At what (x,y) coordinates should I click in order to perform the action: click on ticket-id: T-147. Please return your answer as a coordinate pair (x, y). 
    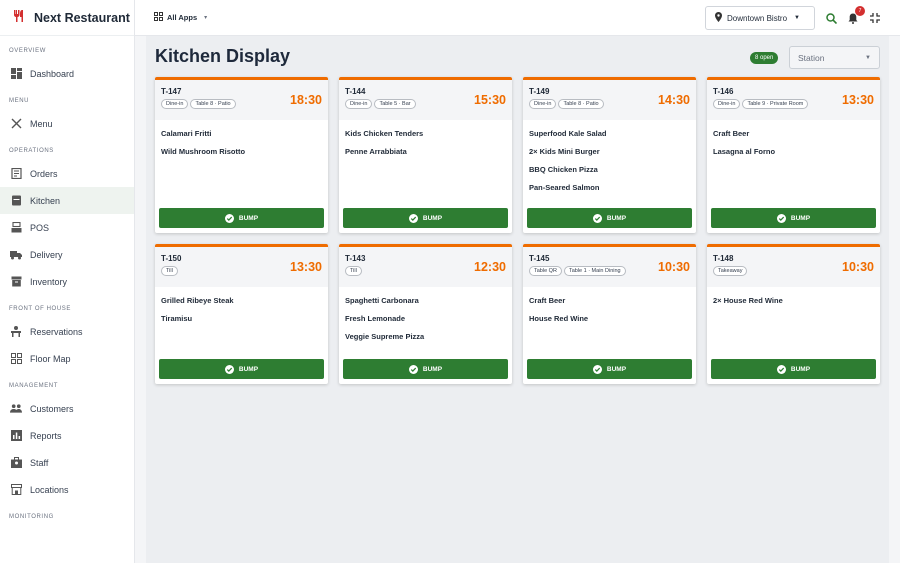
    Looking at the image, I should click on (171, 91).